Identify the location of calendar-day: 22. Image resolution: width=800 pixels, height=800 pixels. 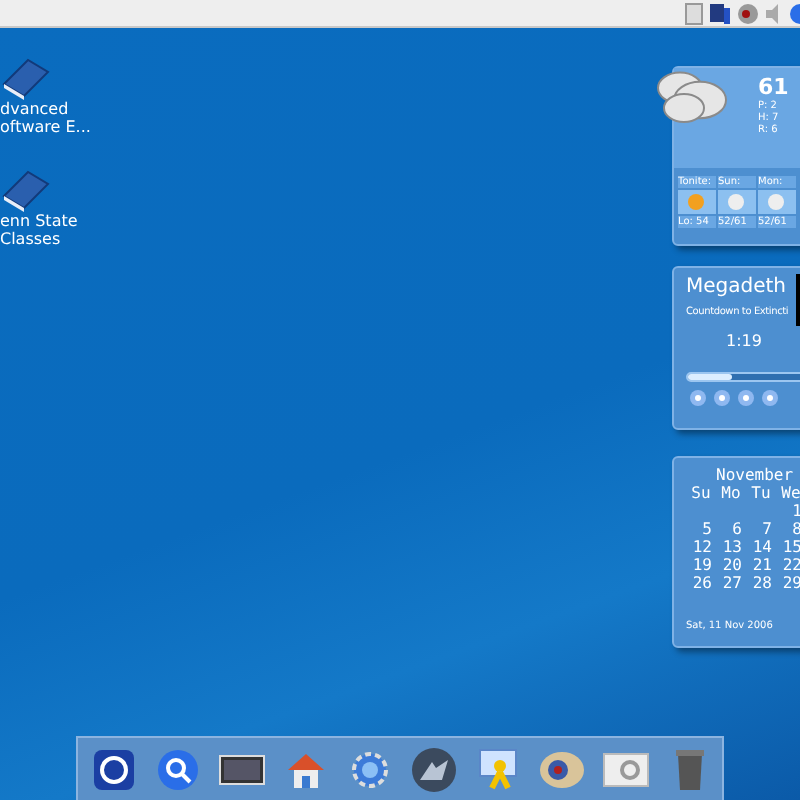
(788, 565).